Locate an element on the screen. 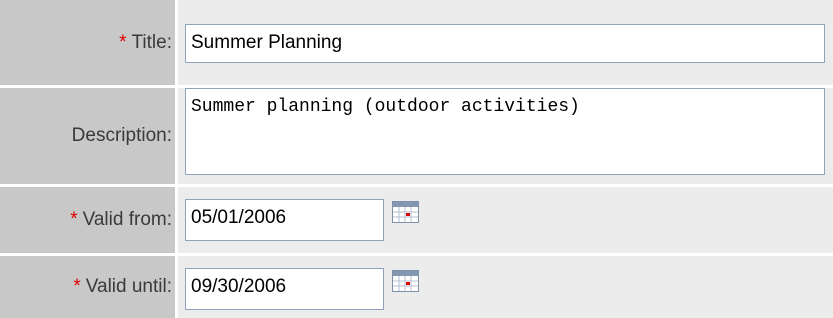 This screenshot has width=833, height=318. valid-from-label-cell: * Valid from: is located at coordinates (87, 220).